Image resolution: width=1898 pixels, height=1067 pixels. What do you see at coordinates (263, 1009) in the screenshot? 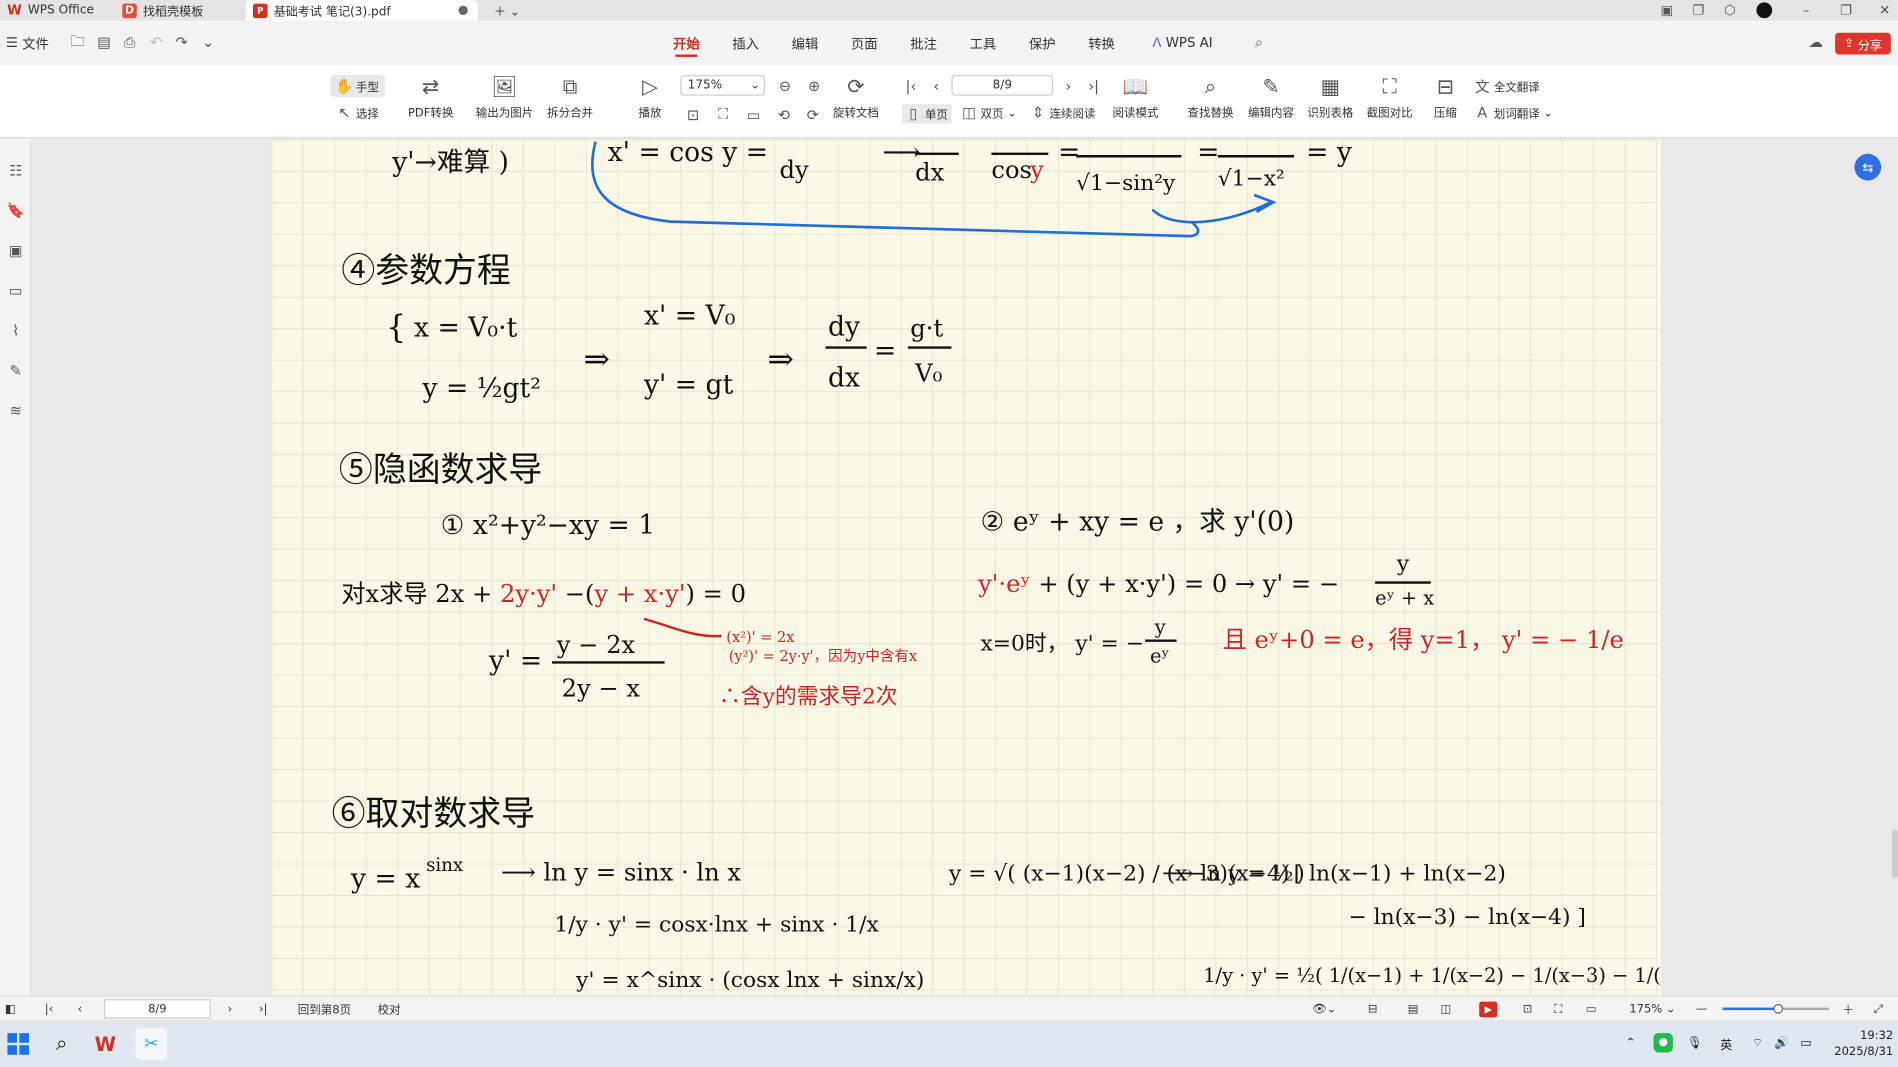
I see `last-page-icon: ›|` at bounding box center [263, 1009].